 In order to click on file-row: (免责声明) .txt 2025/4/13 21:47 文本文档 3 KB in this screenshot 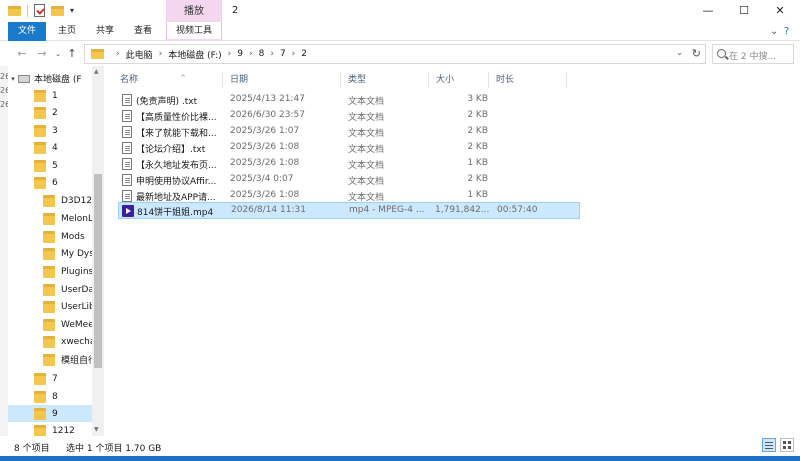, I will do `click(348, 100)`.